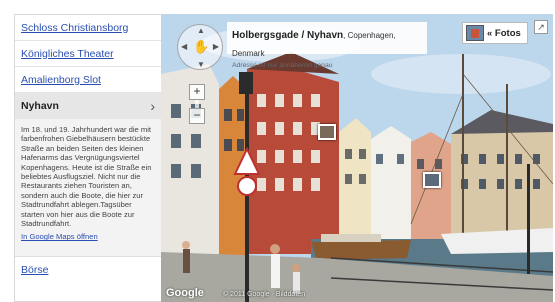 This screenshot has width=555, height=302. What do you see at coordinates (475, 33) in the screenshot?
I see `photo-thumbnail-icon` at bounding box center [475, 33].